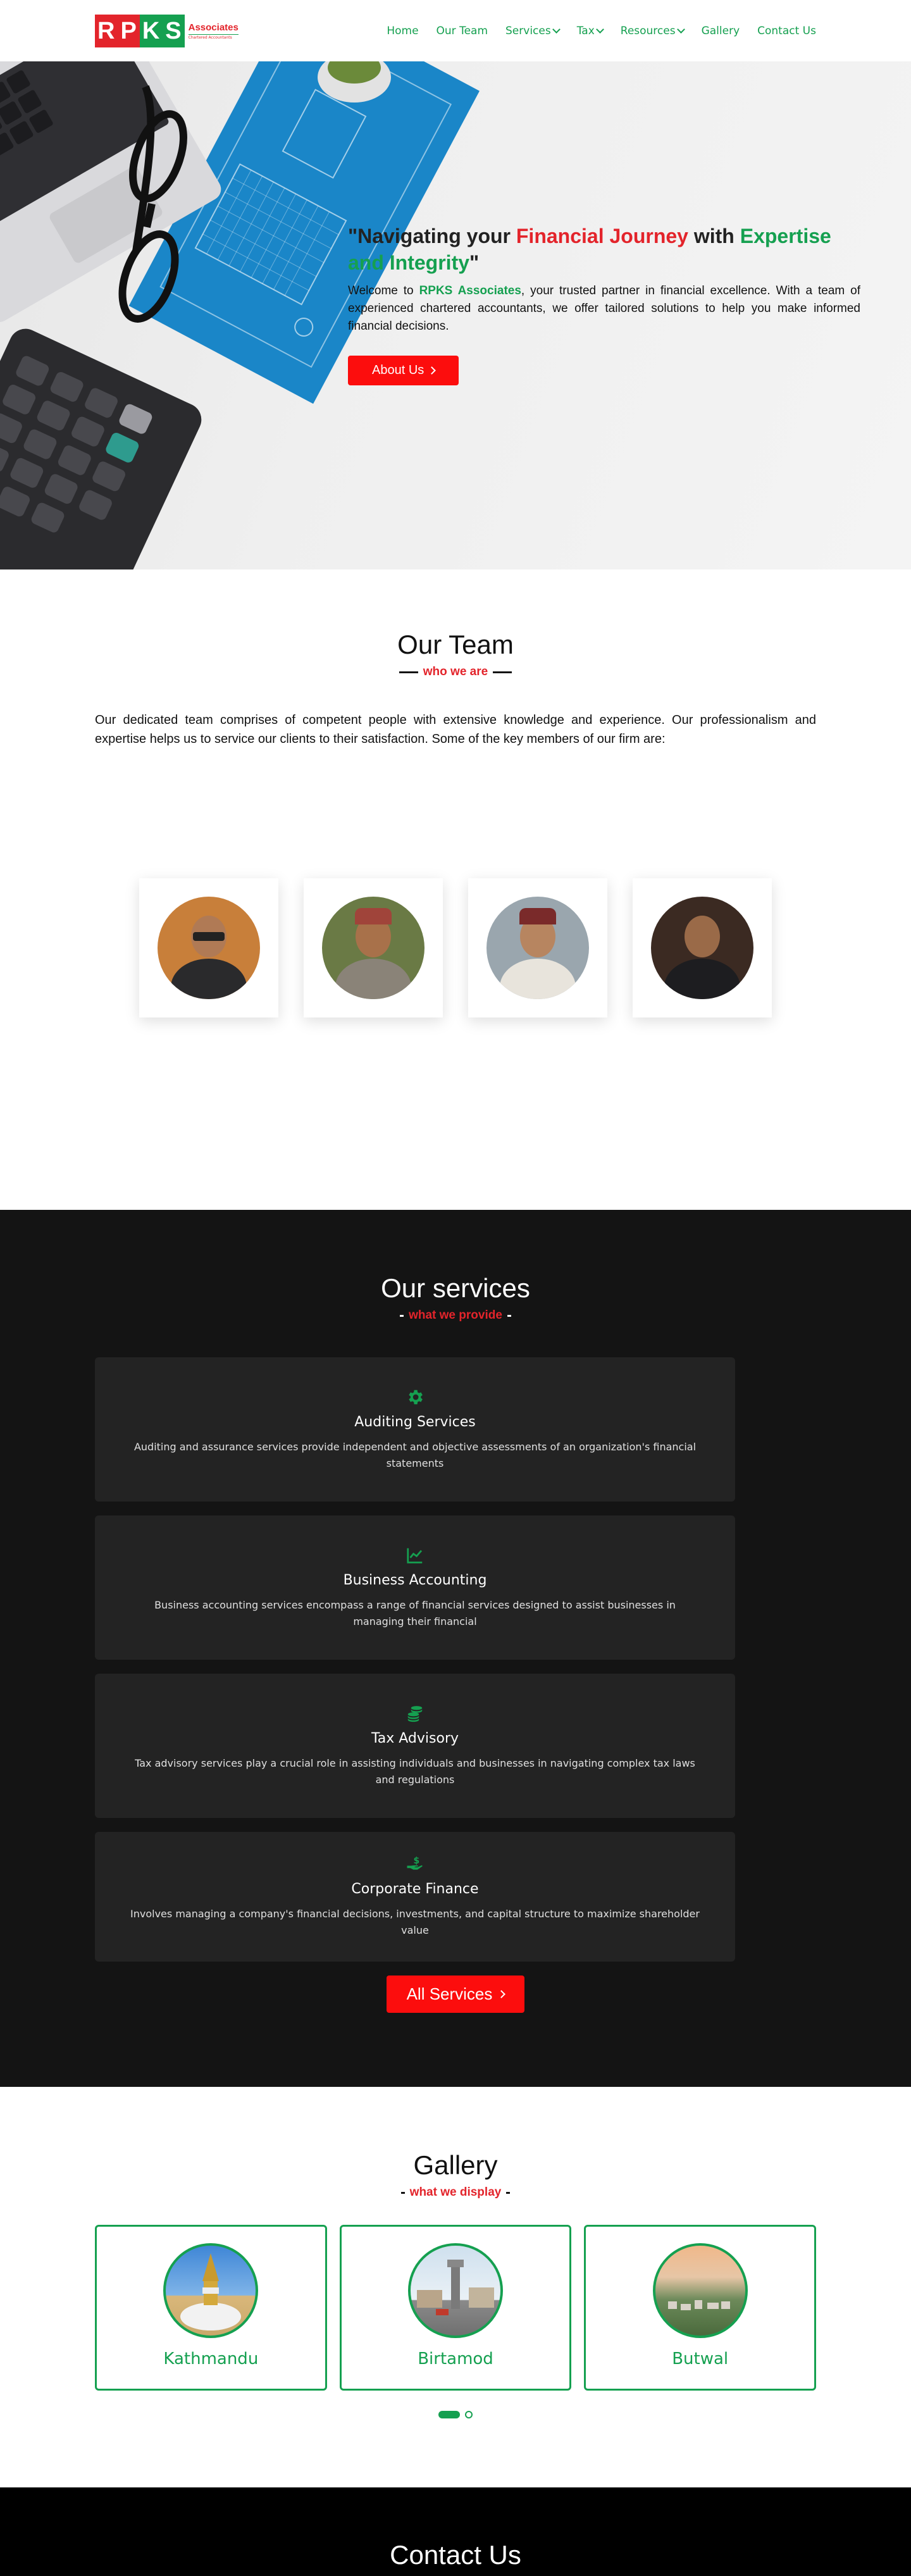  What do you see at coordinates (455, 2358) in the screenshot?
I see `gallery-name: Birtamod` at bounding box center [455, 2358].